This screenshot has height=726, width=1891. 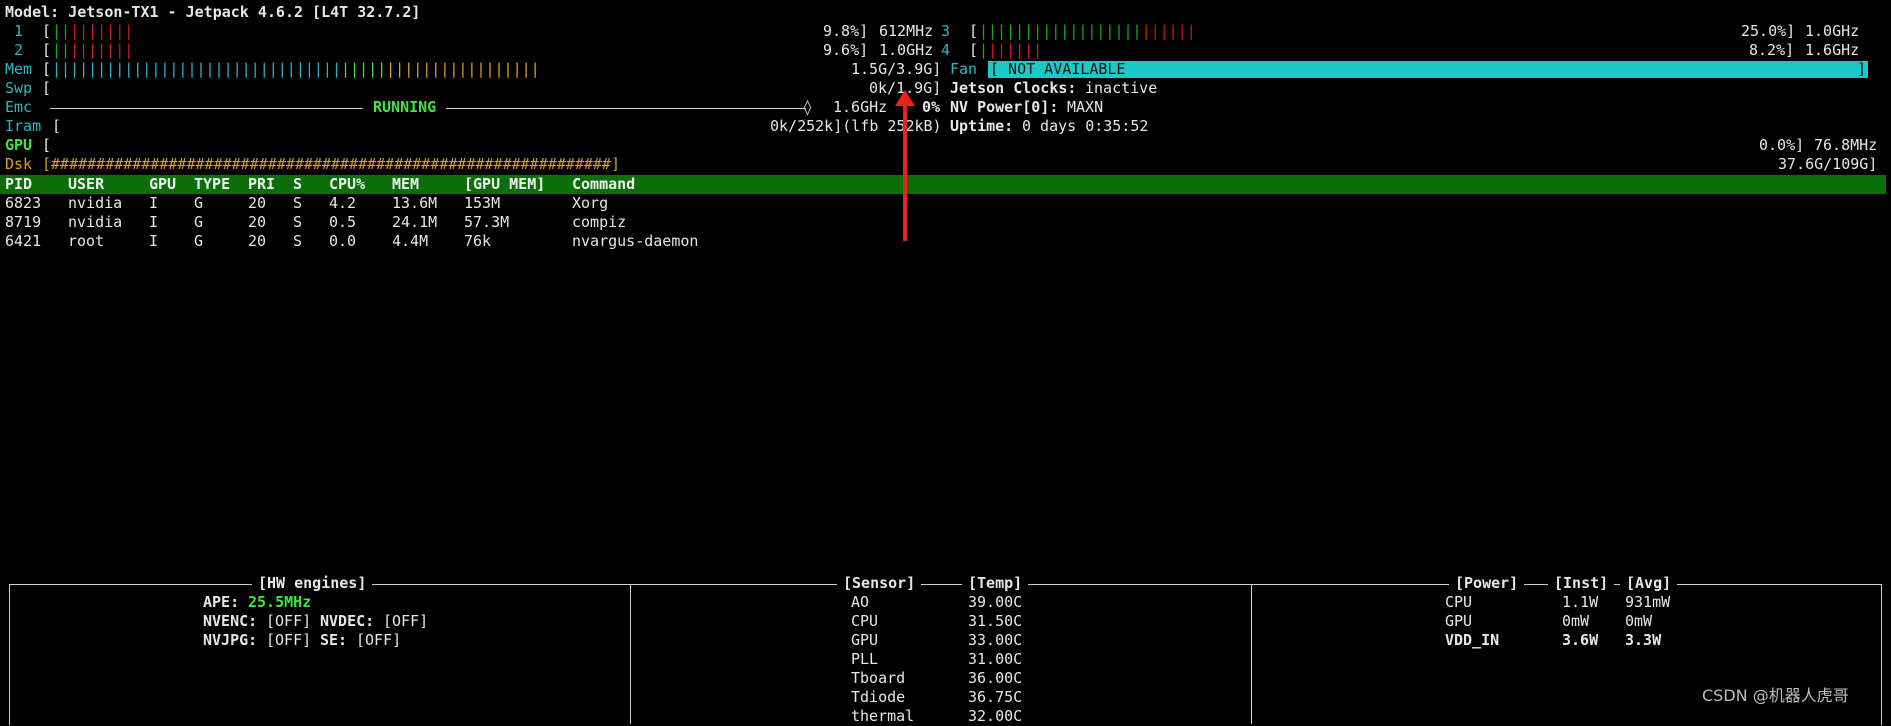 I want to click on jetson-clocks-label: Jetson Clocks:, so click(x=1013, y=88).